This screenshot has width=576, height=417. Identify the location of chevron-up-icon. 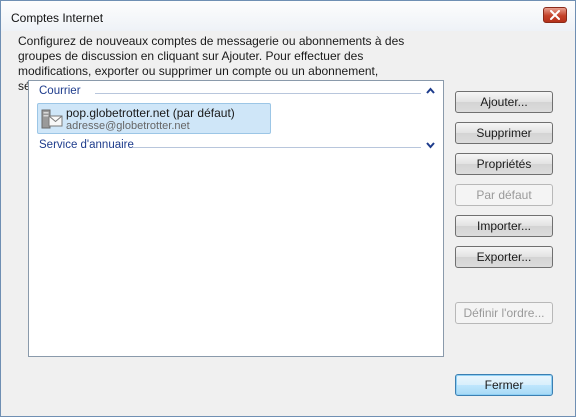
(430, 91).